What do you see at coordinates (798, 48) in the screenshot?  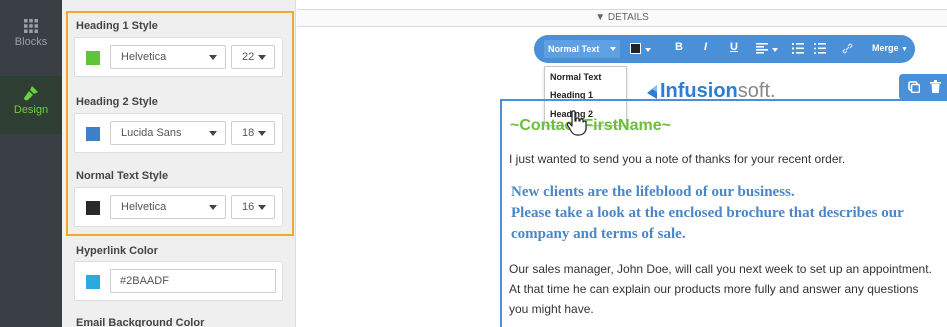 I see `ordered-list-icon` at bounding box center [798, 48].